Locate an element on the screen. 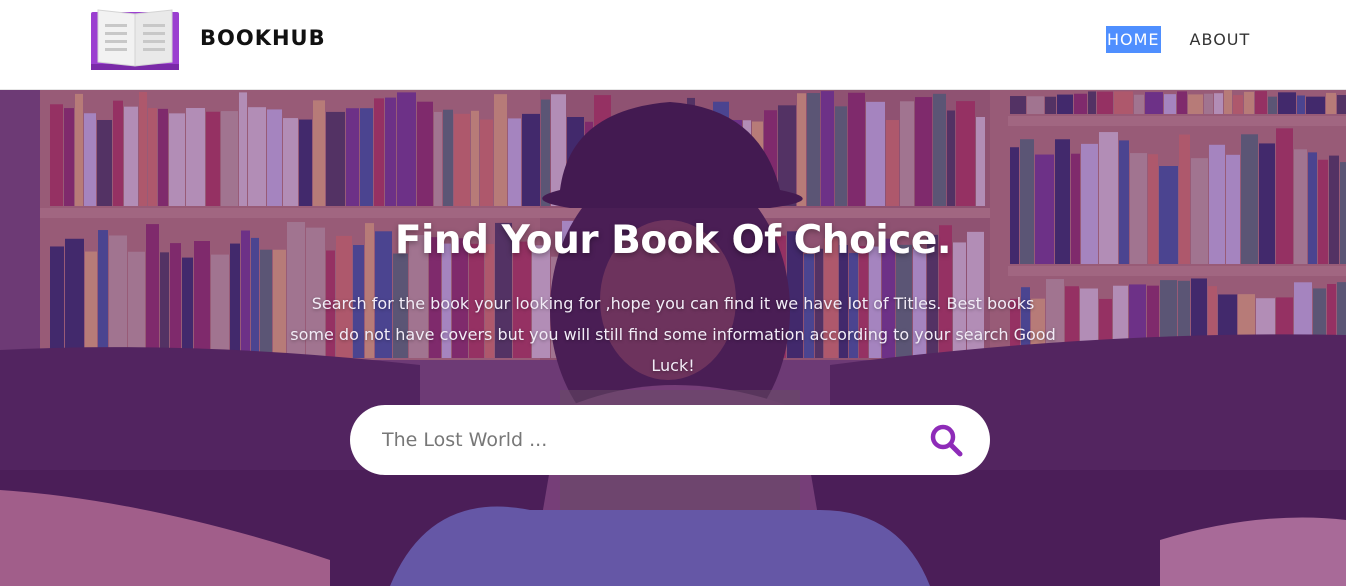 Image resolution: width=1346 pixels, height=586 pixels. search-input is located at coordinates (652, 440).